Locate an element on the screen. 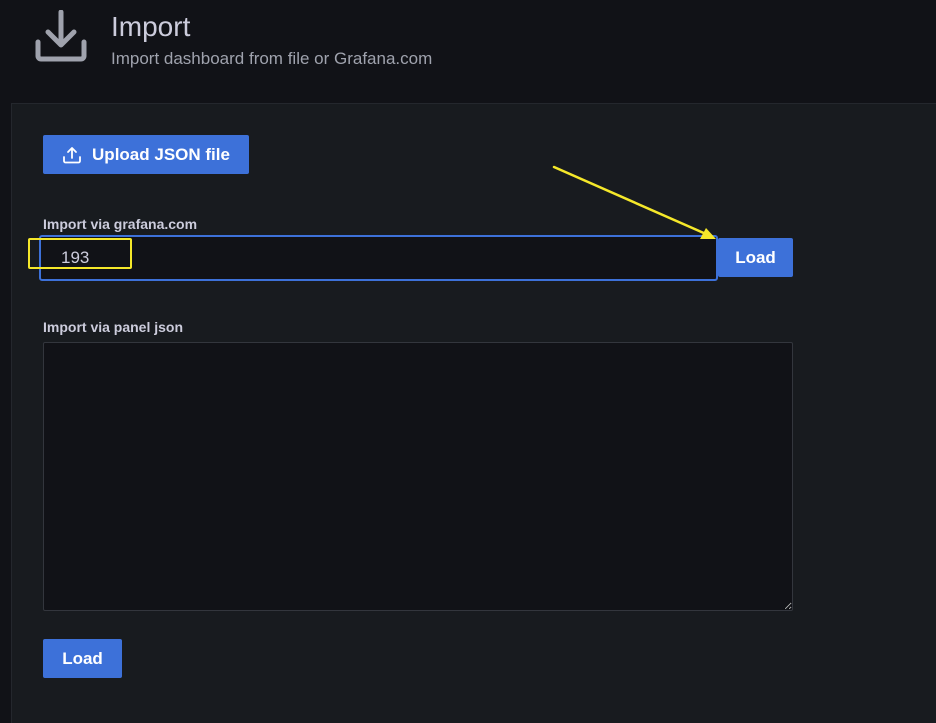  panel-json-label: Import via panel json is located at coordinates (113, 327).